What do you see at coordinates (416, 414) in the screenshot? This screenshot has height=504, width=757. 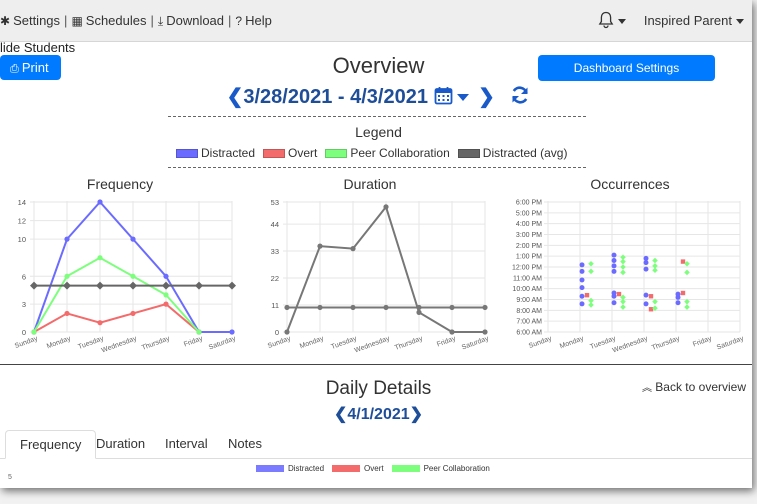 I see `next-day-chevron-icon: ❯` at bounding box center [416, 414].